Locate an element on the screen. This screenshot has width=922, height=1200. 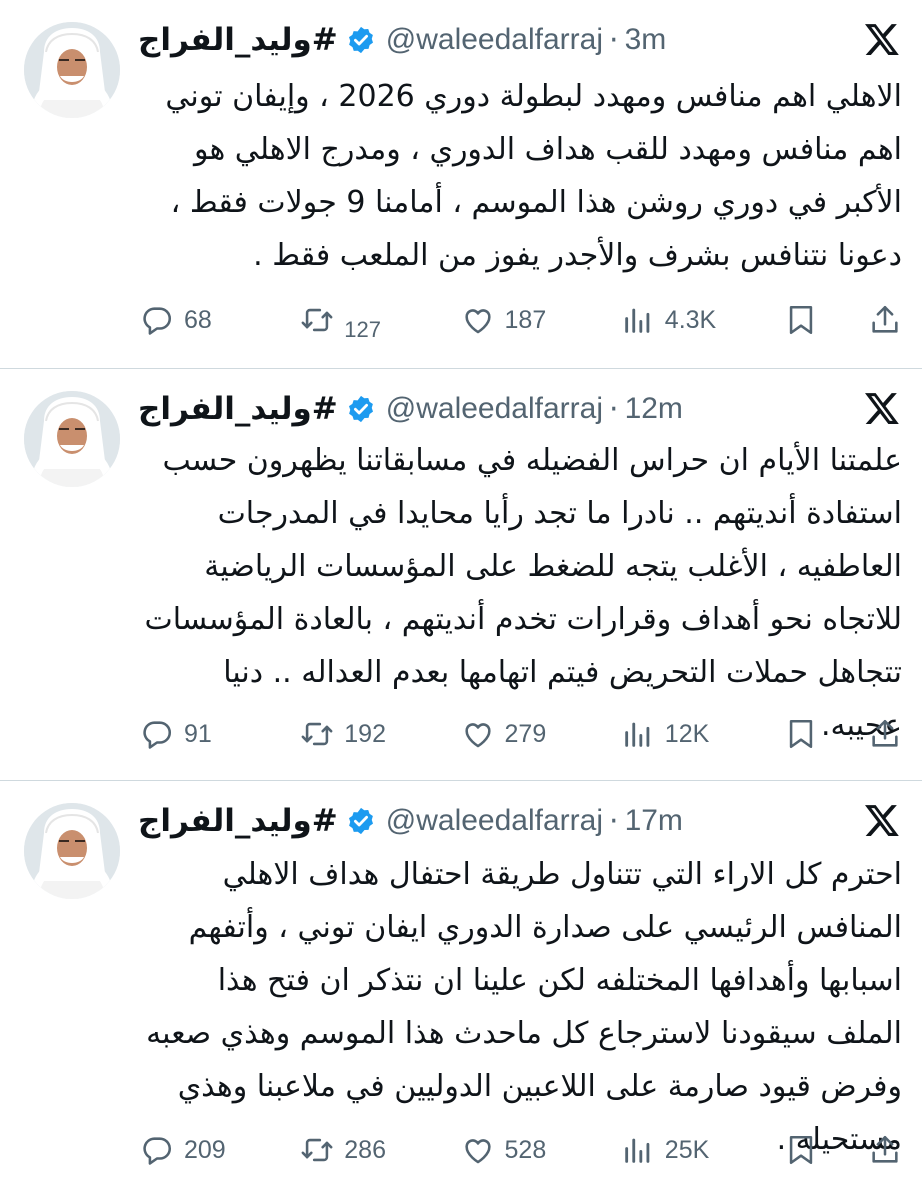
like-count: 279 is located at coordinates (525, 733).